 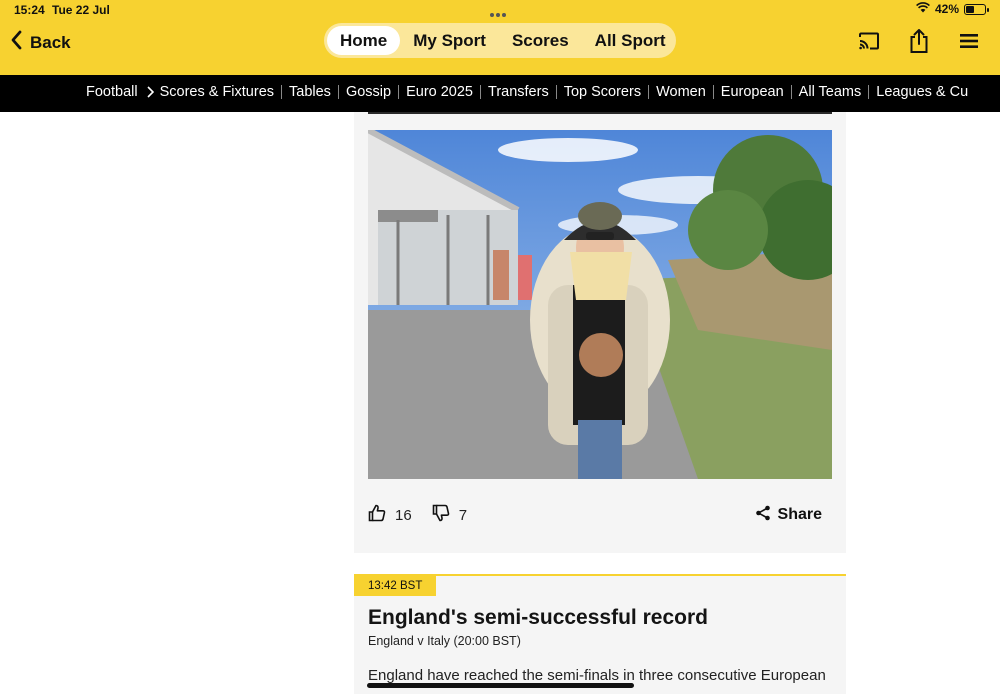 What do you see at coordinates (441, 515) in the screenshot?
I see `thumbs-down-icon` at bounding box center [441, 515].